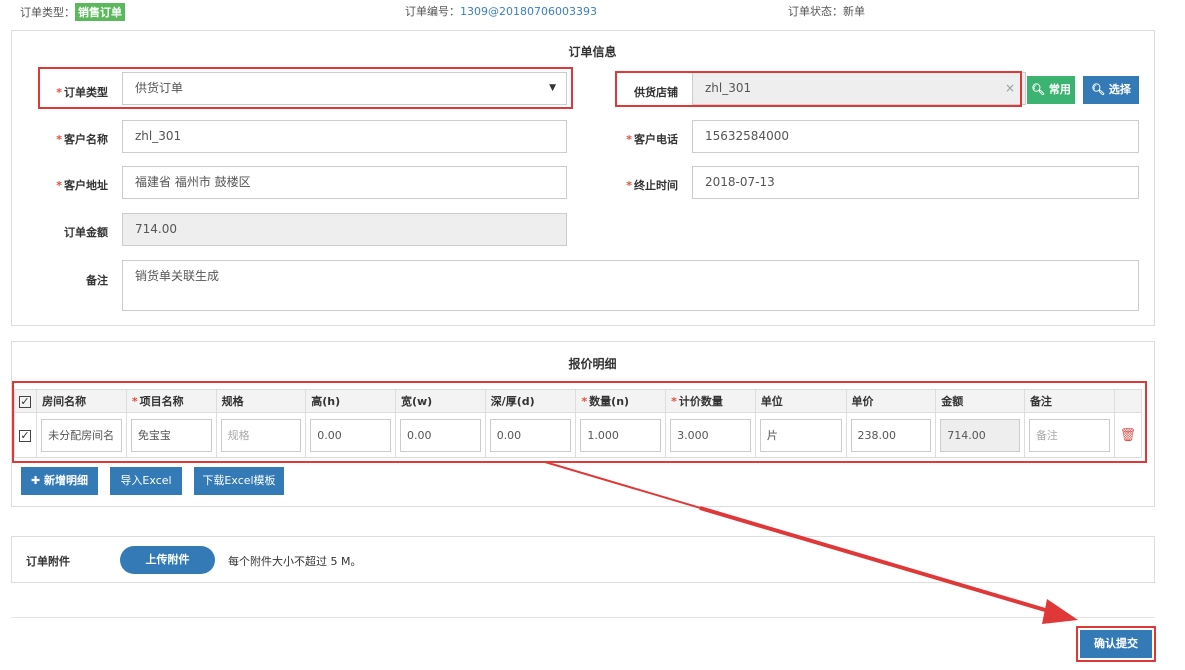 The width and height of the screenshot is (1185, 670). I want to click on annotation-arrow, so click(811, 542).